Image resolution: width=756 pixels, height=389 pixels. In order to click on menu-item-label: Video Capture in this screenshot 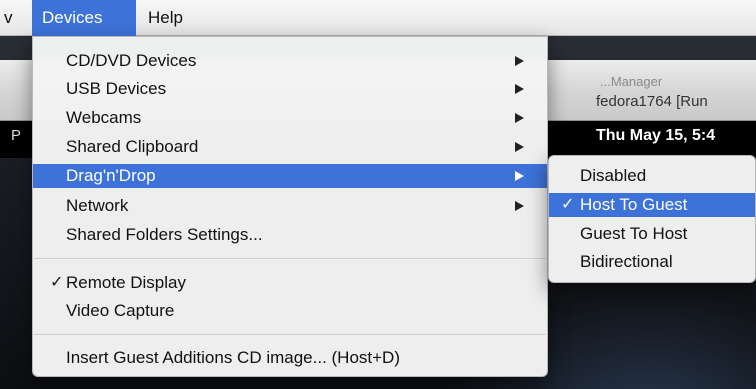, I will do `click(120, 310)`.